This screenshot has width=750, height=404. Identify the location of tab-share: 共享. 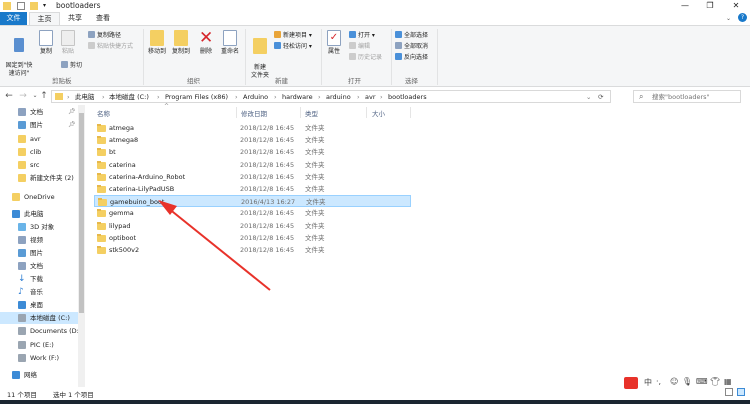
(75, 18).